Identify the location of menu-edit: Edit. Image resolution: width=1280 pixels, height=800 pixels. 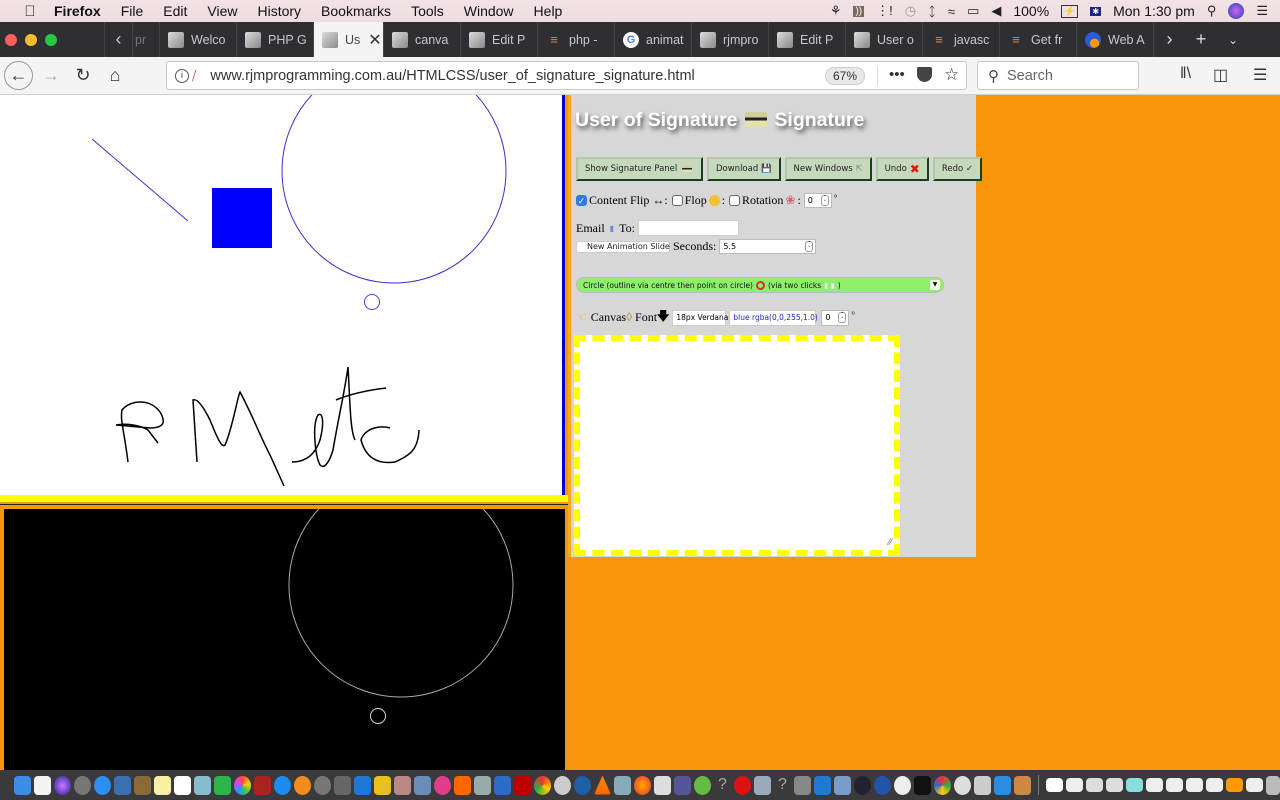
(175, 11).